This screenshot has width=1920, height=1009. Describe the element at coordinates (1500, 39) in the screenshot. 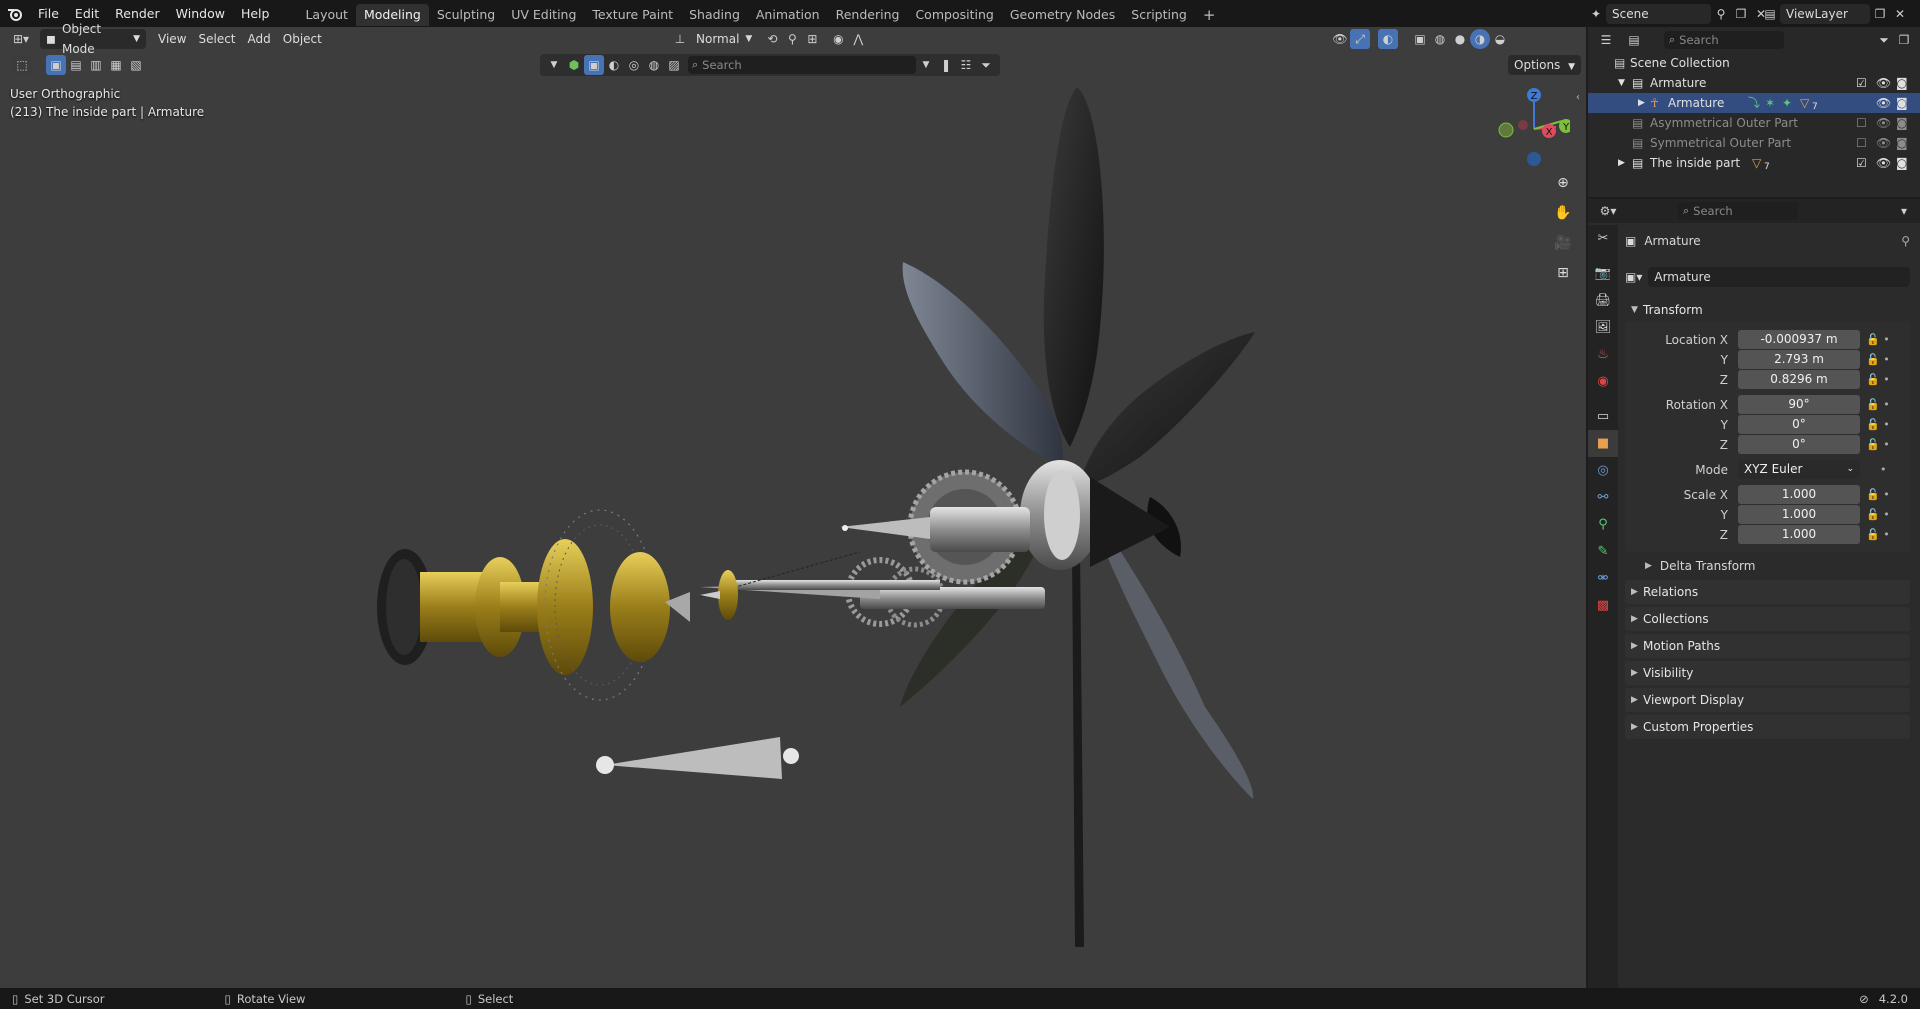

I see `rendered-shading-icon: ◒` at that location.